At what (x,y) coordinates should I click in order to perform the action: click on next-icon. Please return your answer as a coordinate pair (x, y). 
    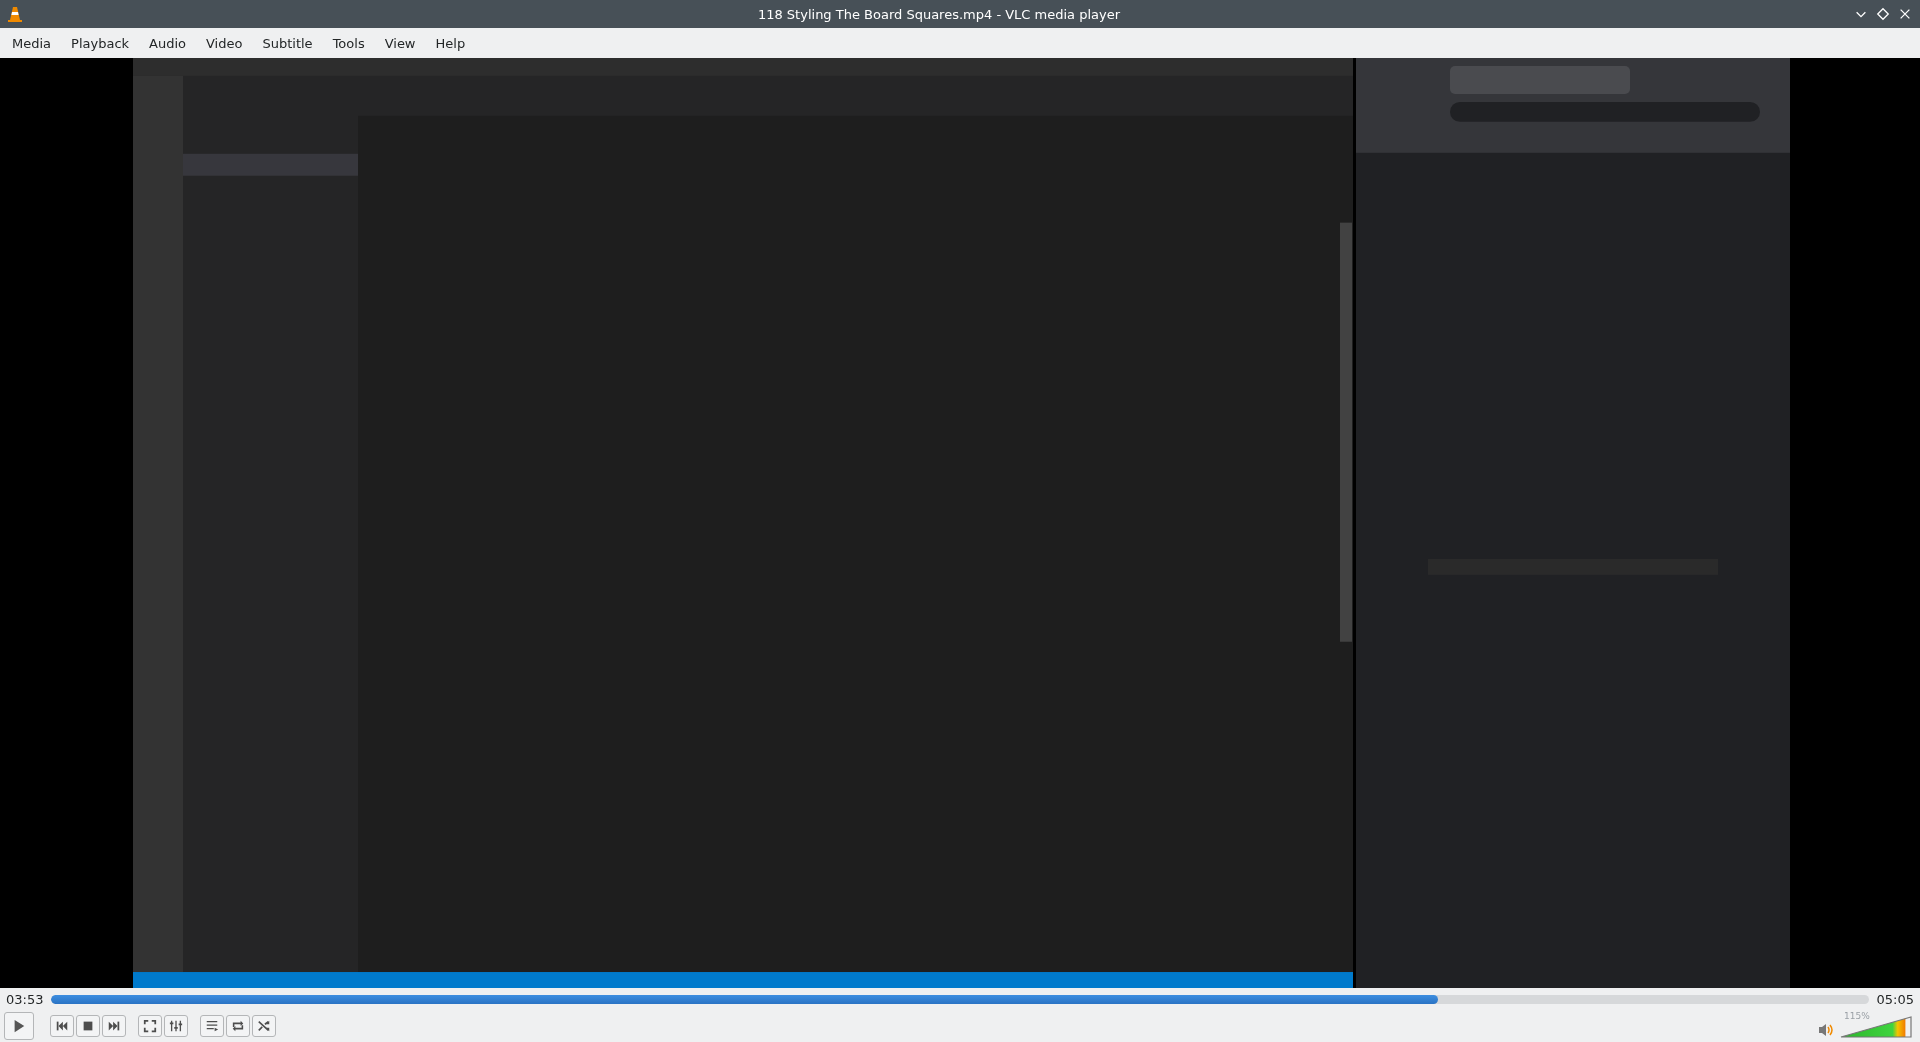
    Looking at the image, I should click on (114, 1026).